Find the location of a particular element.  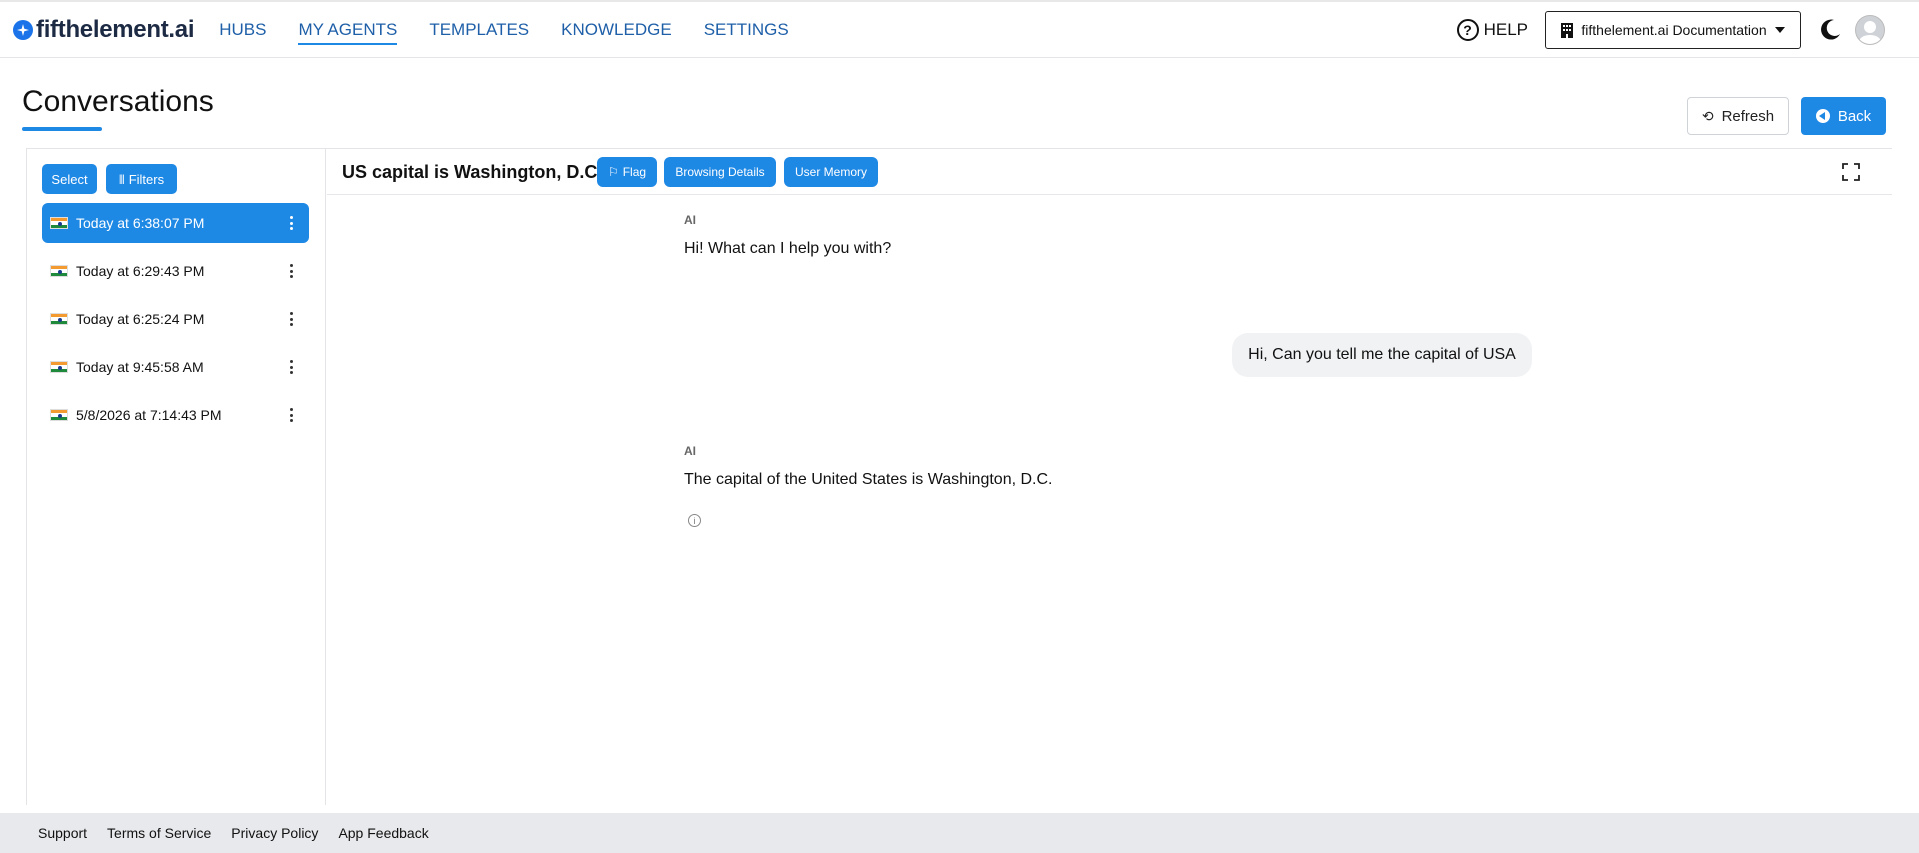

footer-support-link: Support is located at coordinates (62, 833).